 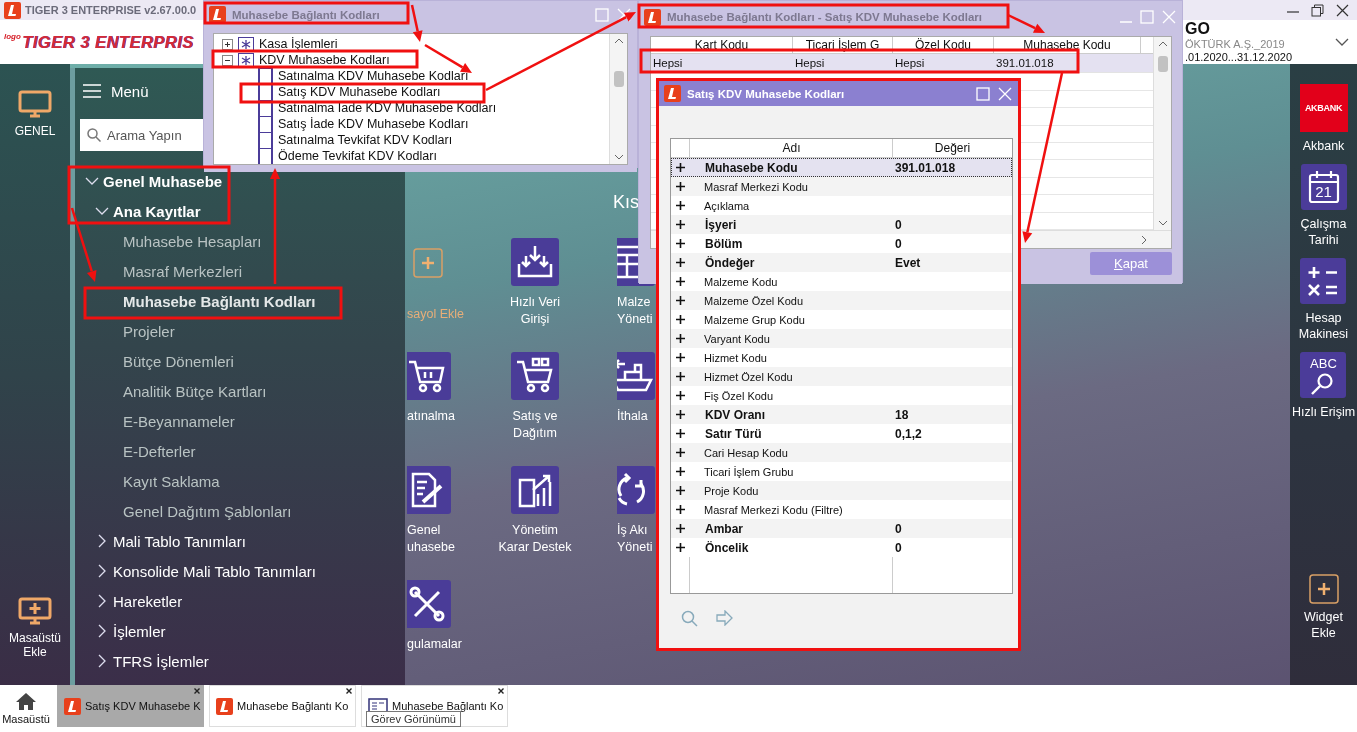 What do you see at coordinates (154, 181) in the screenshot?
I see `menu-group: Genel Muhasebe` at bounding box center [154, 181].